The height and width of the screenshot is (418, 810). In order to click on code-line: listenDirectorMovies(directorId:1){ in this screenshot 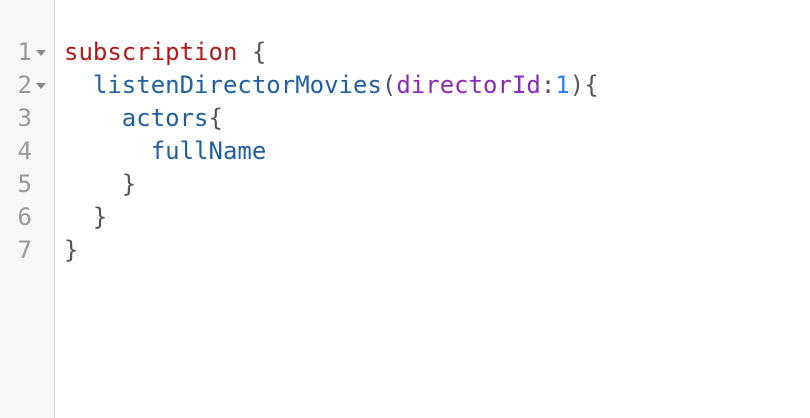, I will do `click(331, 85)`.